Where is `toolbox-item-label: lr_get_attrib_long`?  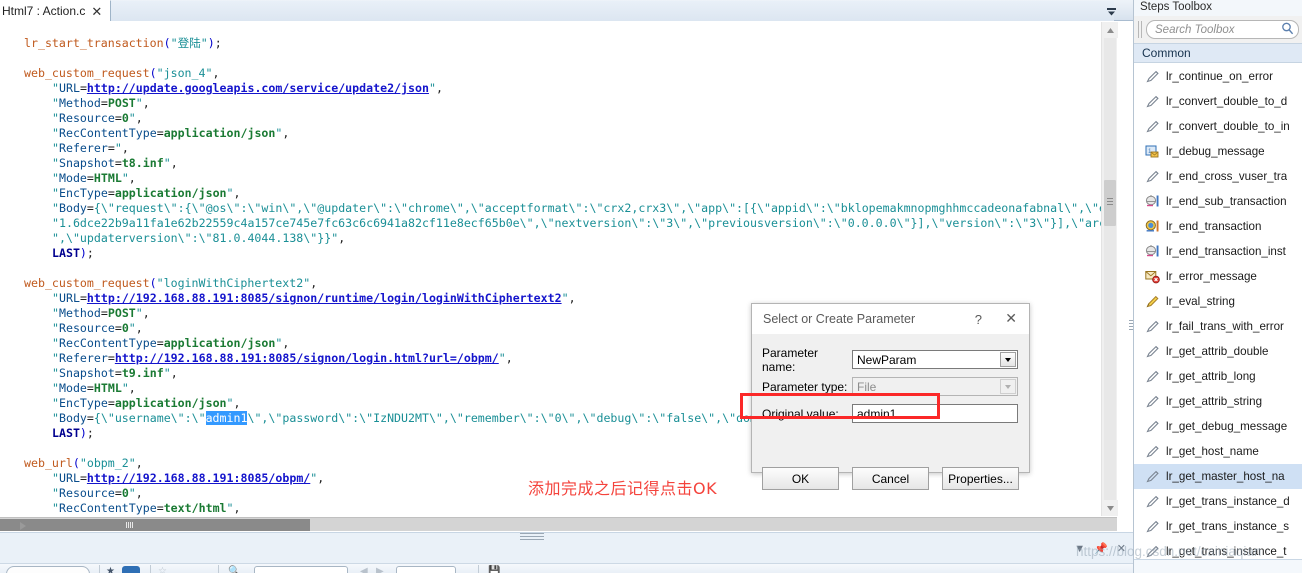 toolbox-item-label: lr_get_attrib_long is located at coordinates (1211, 376).